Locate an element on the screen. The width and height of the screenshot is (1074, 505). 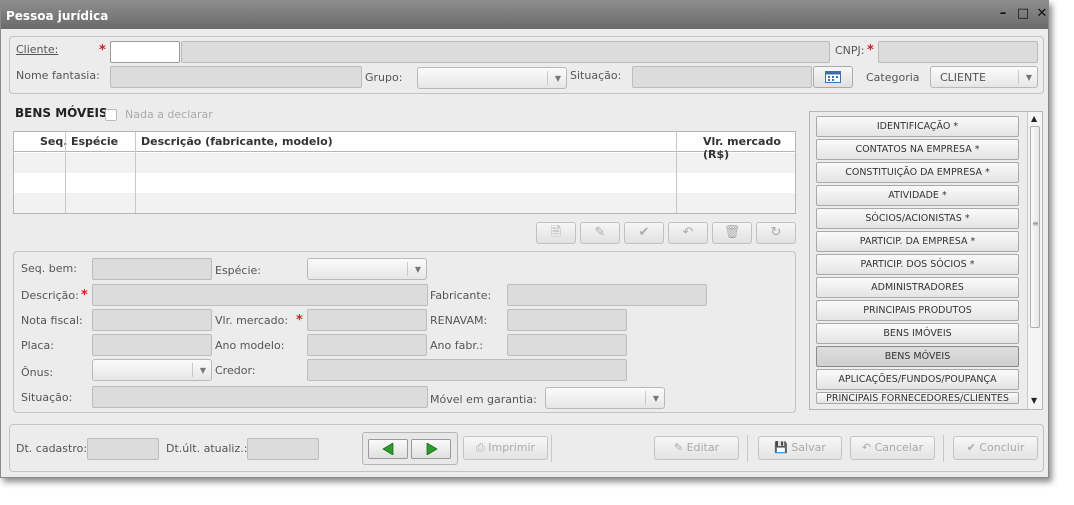
minimize-icon: – is located at coordinates (1003, 14).